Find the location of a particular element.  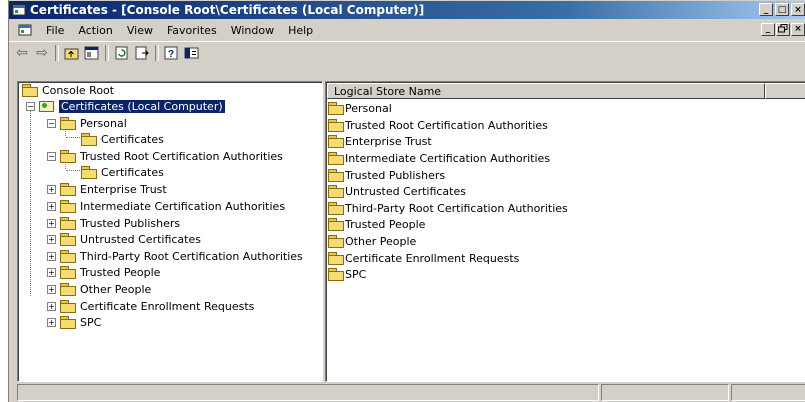

tree-node-label: Trusted Publishers is located at coordinates (130, 223).